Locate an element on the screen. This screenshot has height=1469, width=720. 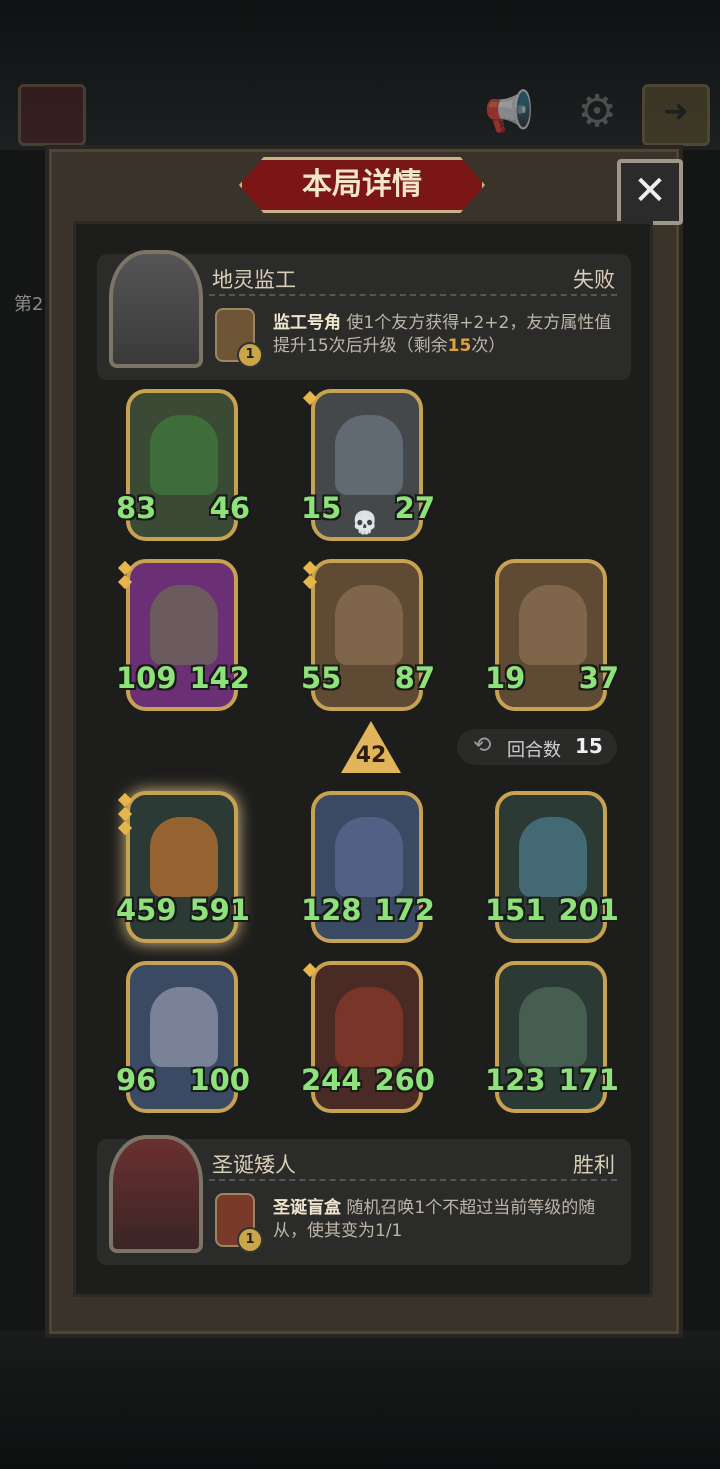
minion-health: 172 is located at coordinates (404, 912).